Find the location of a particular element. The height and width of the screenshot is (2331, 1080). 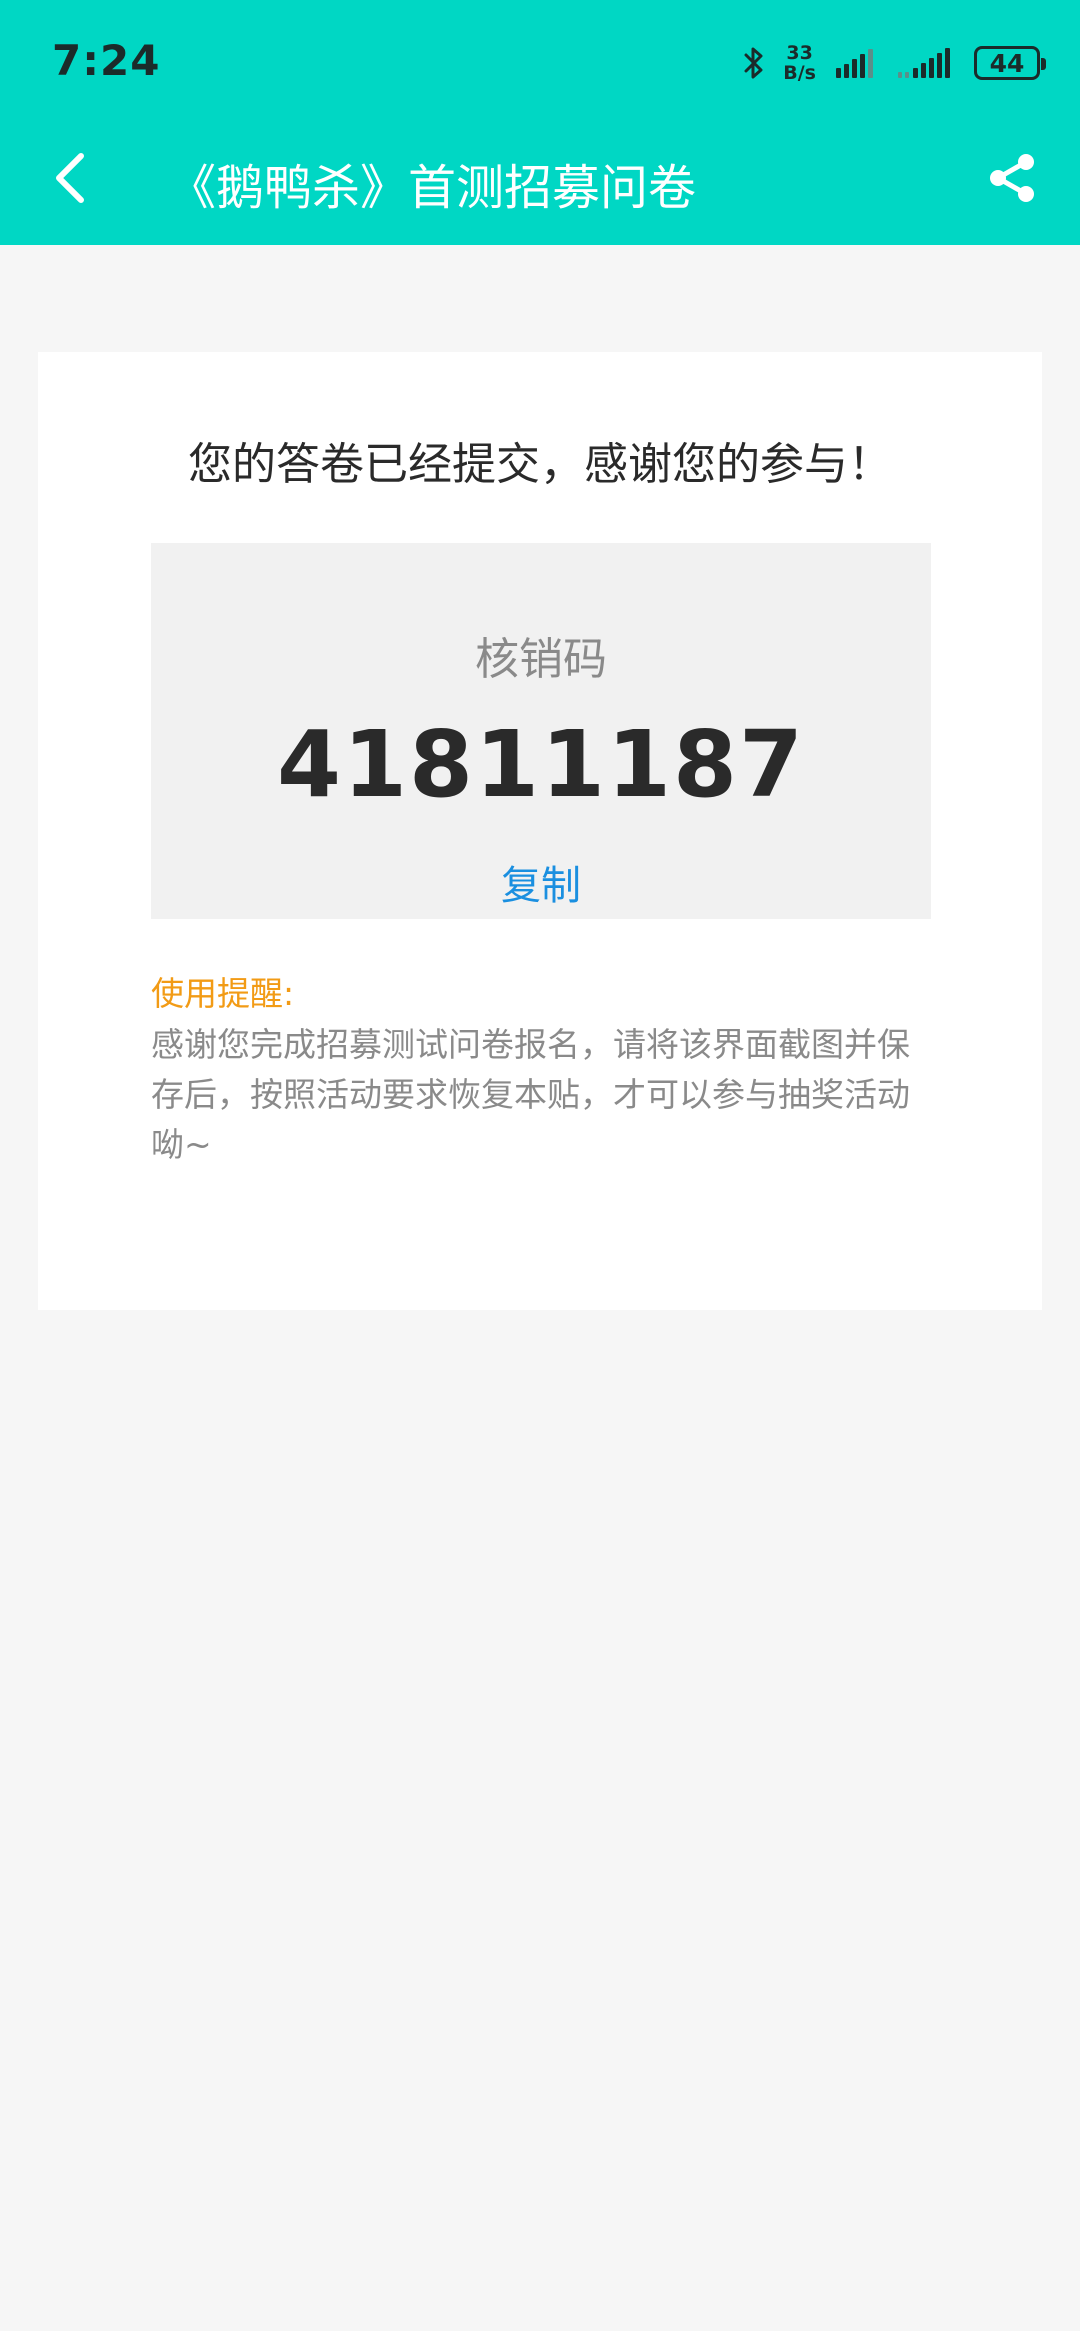

tip-title: 使用提醒: is located at coordinates (223, 993).